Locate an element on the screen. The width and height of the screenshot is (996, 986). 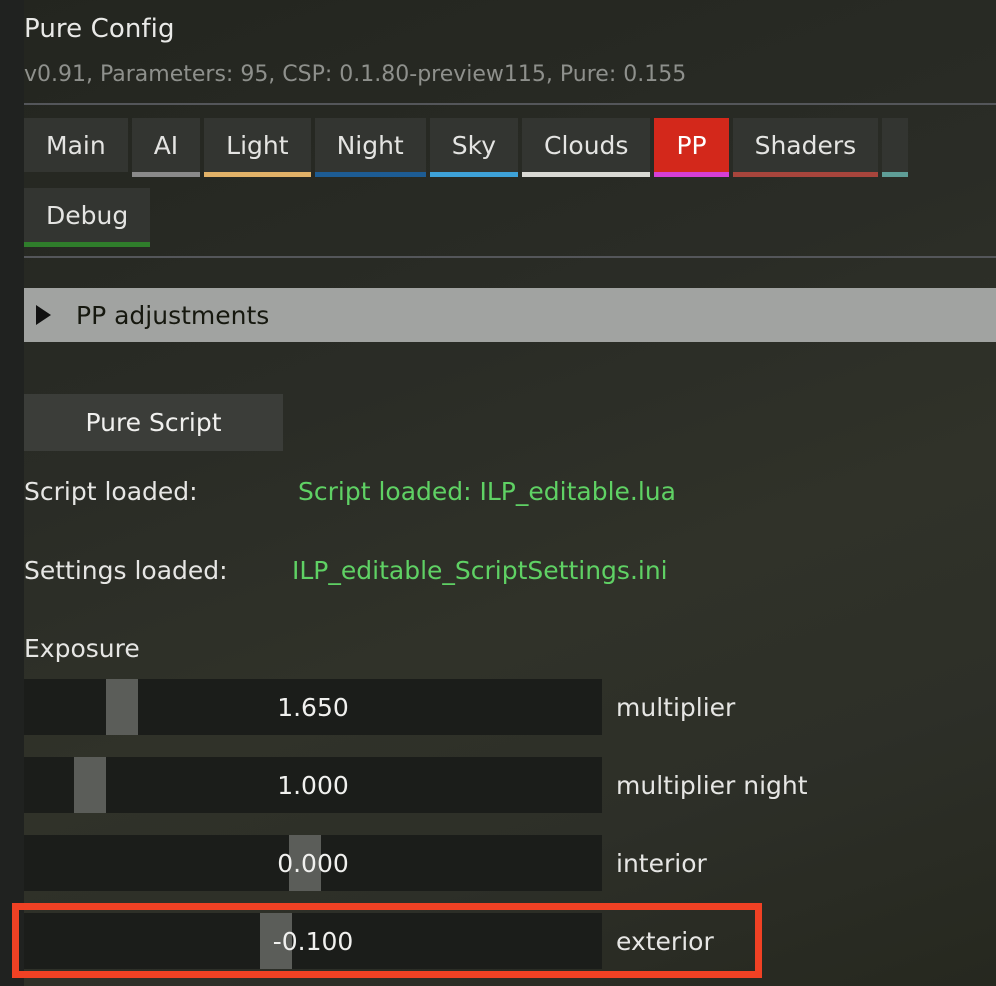
tab-pp: PP is located at coordinates (691, 147).